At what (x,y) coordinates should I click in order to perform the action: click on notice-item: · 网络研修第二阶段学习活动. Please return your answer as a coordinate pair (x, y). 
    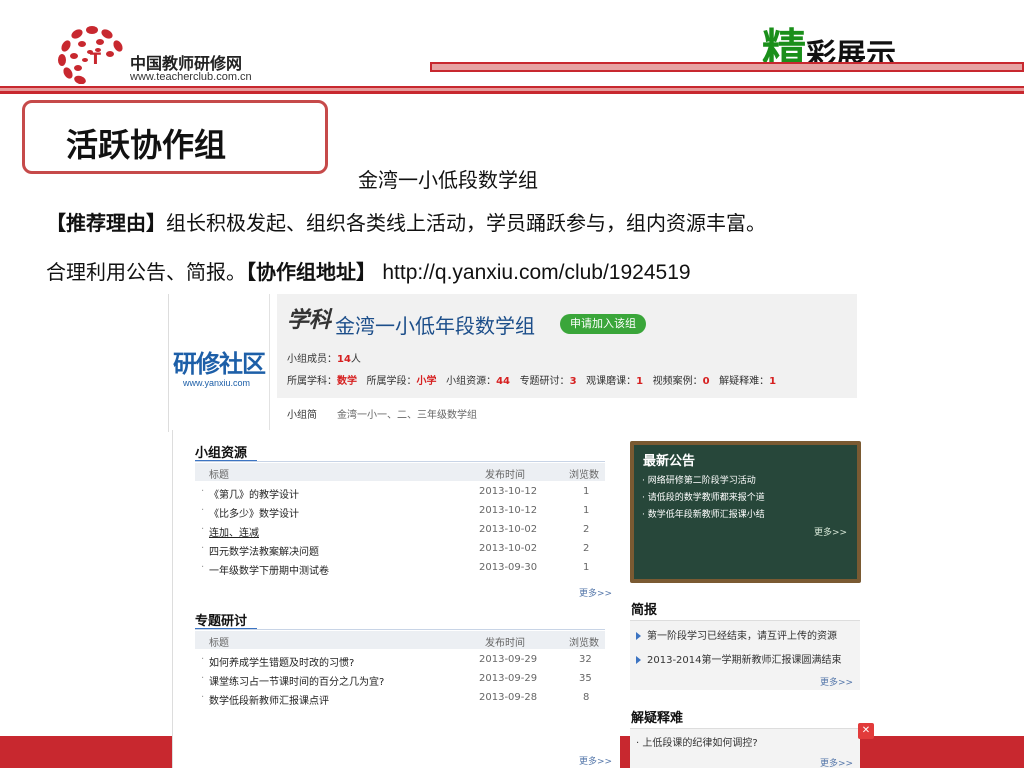
    Looking at the image, I should click on (699, 479).